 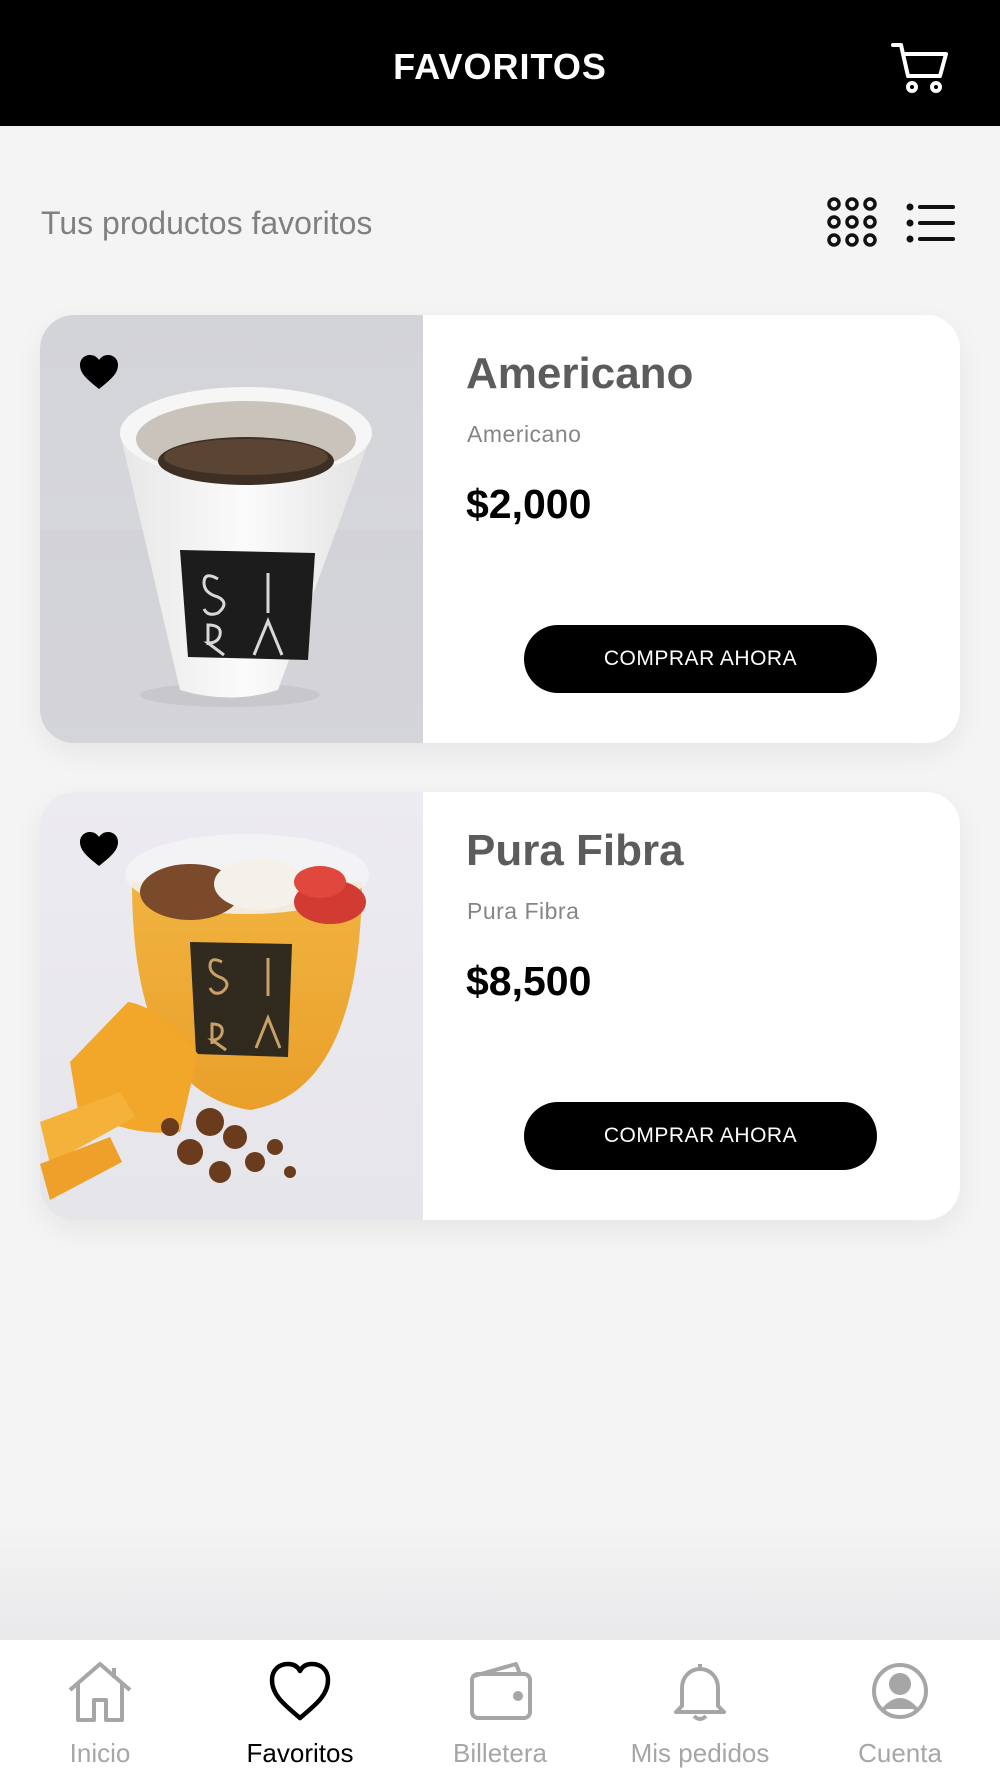 What do you see at coordinates (931, 223) in the screenshot?
I see `list-view-icon` at bounding box center [931, 223].